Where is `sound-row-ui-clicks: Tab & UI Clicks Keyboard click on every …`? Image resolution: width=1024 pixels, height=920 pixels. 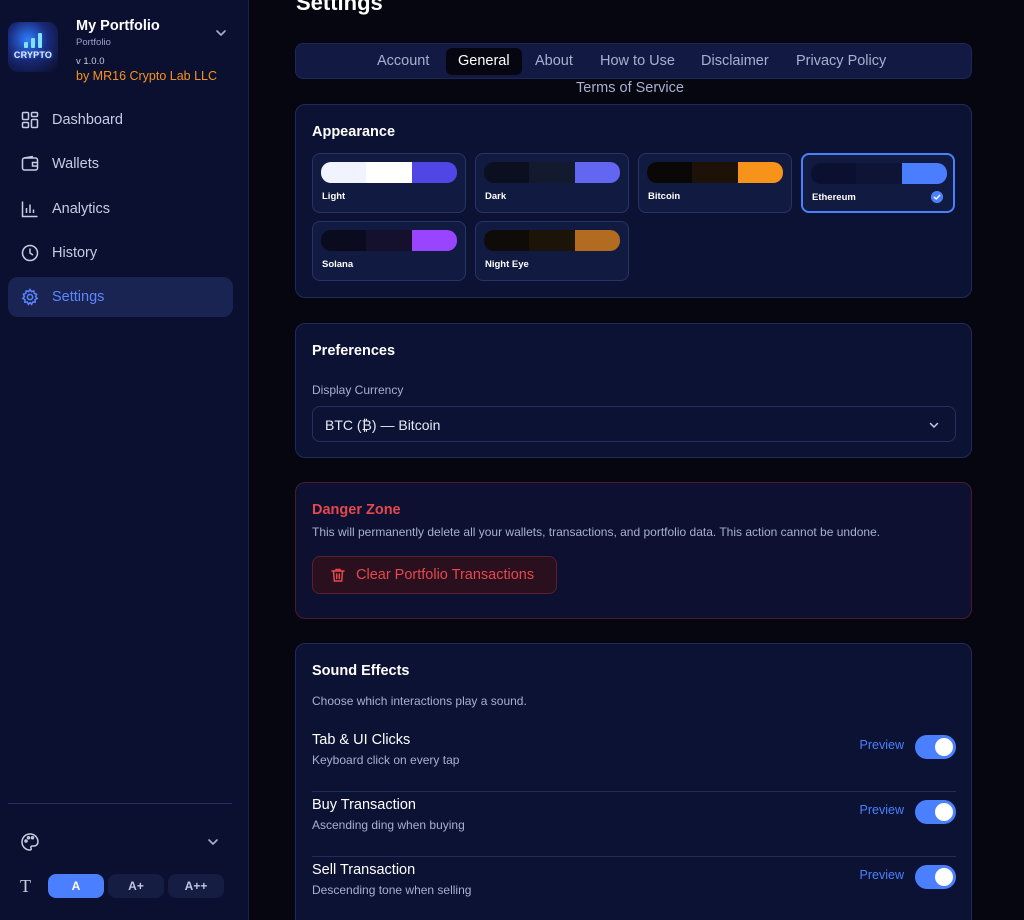
sound-row-ui-clicks: Tab & UI Clicks Keyboard click on every … is located at coordinates (634, 762).